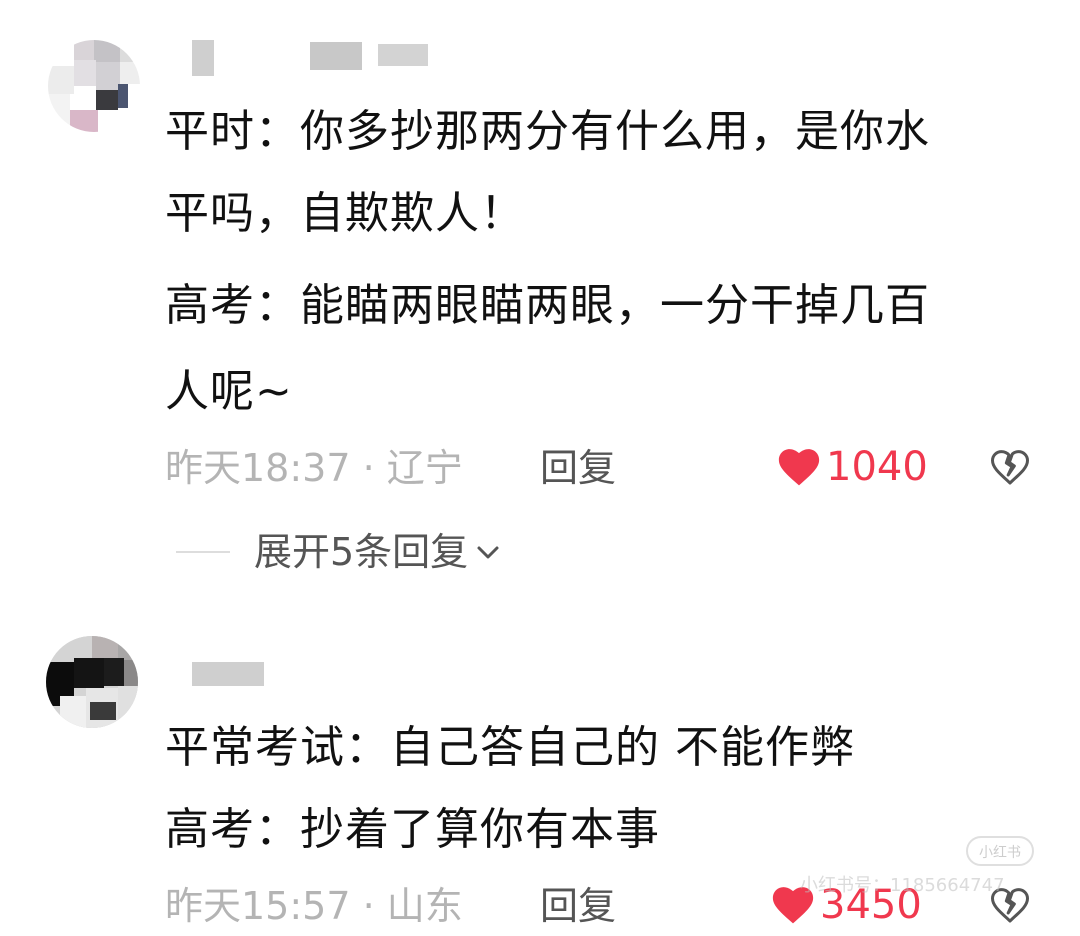 The image size is (1080, 936). Describe the element at coordinates (547, 131) in the screenshot. I see `comment-text-line: 平时：你多抄那两分有什么用，是你水` at that location.